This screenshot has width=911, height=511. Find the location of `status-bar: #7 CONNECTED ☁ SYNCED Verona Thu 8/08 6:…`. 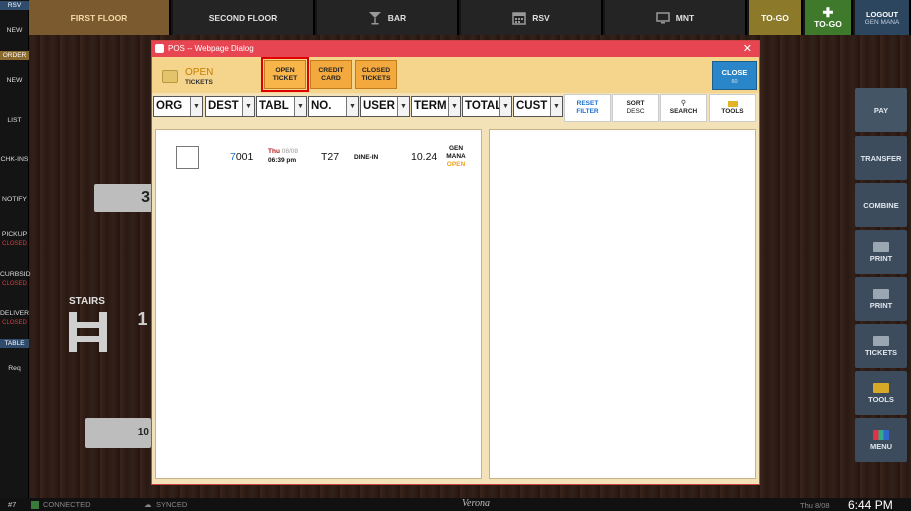

status-bar: #7 CONNECTED ☁ SYNCED Verona Thu 8/08 6:… is located at coordinates (455, 504).